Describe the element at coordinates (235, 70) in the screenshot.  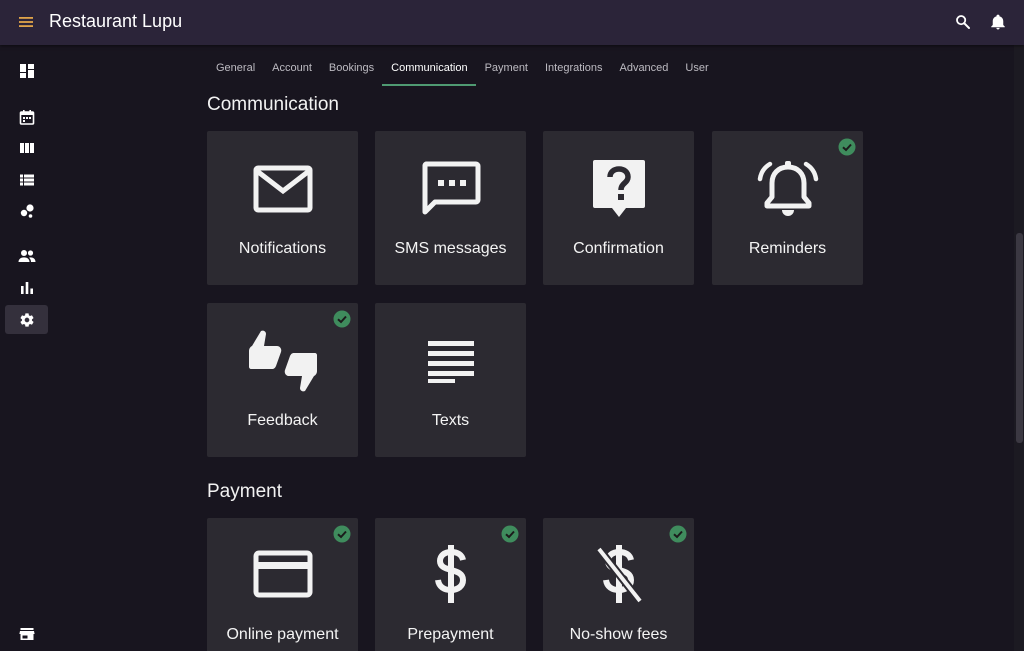
I see `tab-general: General` at that location.